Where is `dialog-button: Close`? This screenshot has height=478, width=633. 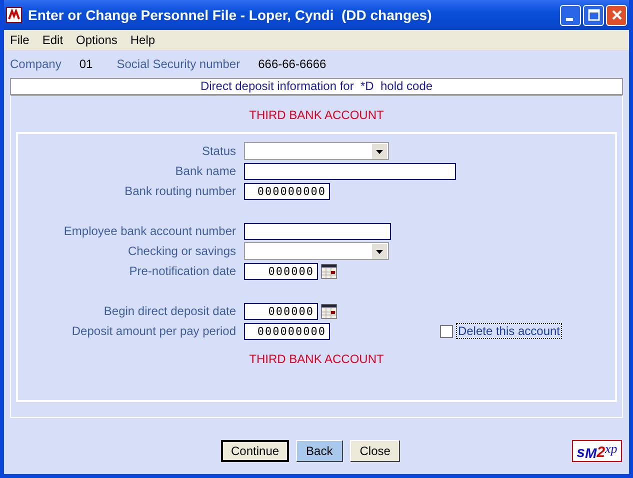
dialog-button: Close is located at coordinates (375, 451).